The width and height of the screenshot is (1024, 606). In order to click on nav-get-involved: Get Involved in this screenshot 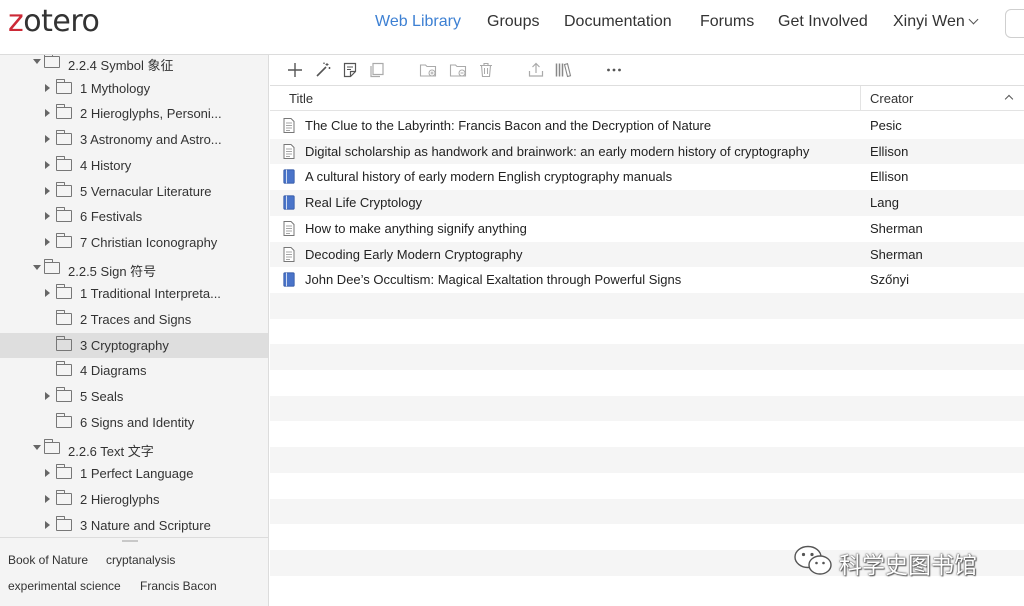, I will do `click(823, 22)`.